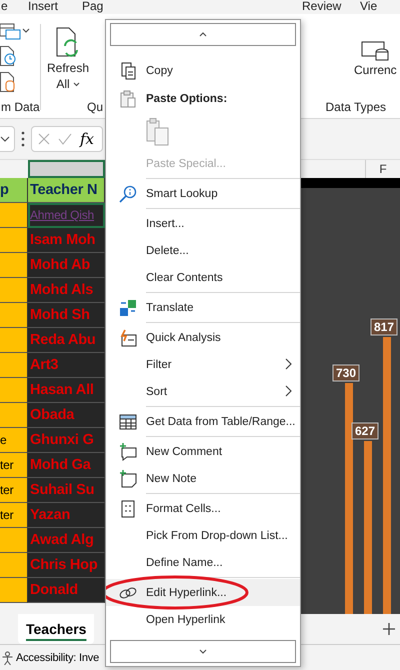 The width and height of the screenshot is (400, 670). I want to click on caret-up-icon, so click(203, 34).